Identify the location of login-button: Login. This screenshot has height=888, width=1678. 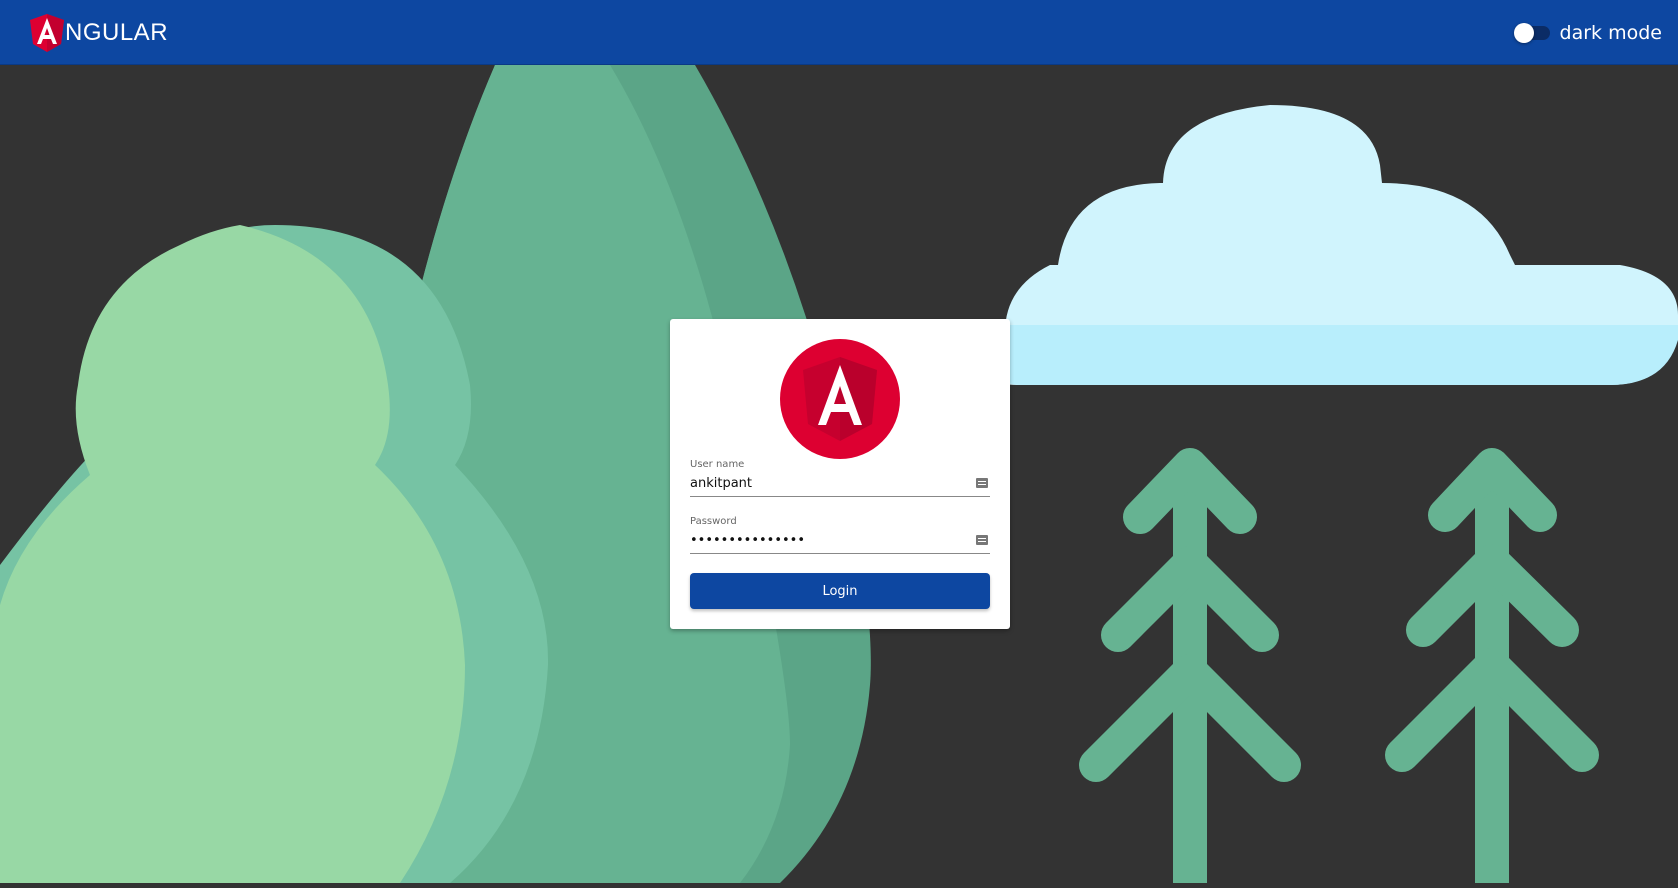
(840, 591).